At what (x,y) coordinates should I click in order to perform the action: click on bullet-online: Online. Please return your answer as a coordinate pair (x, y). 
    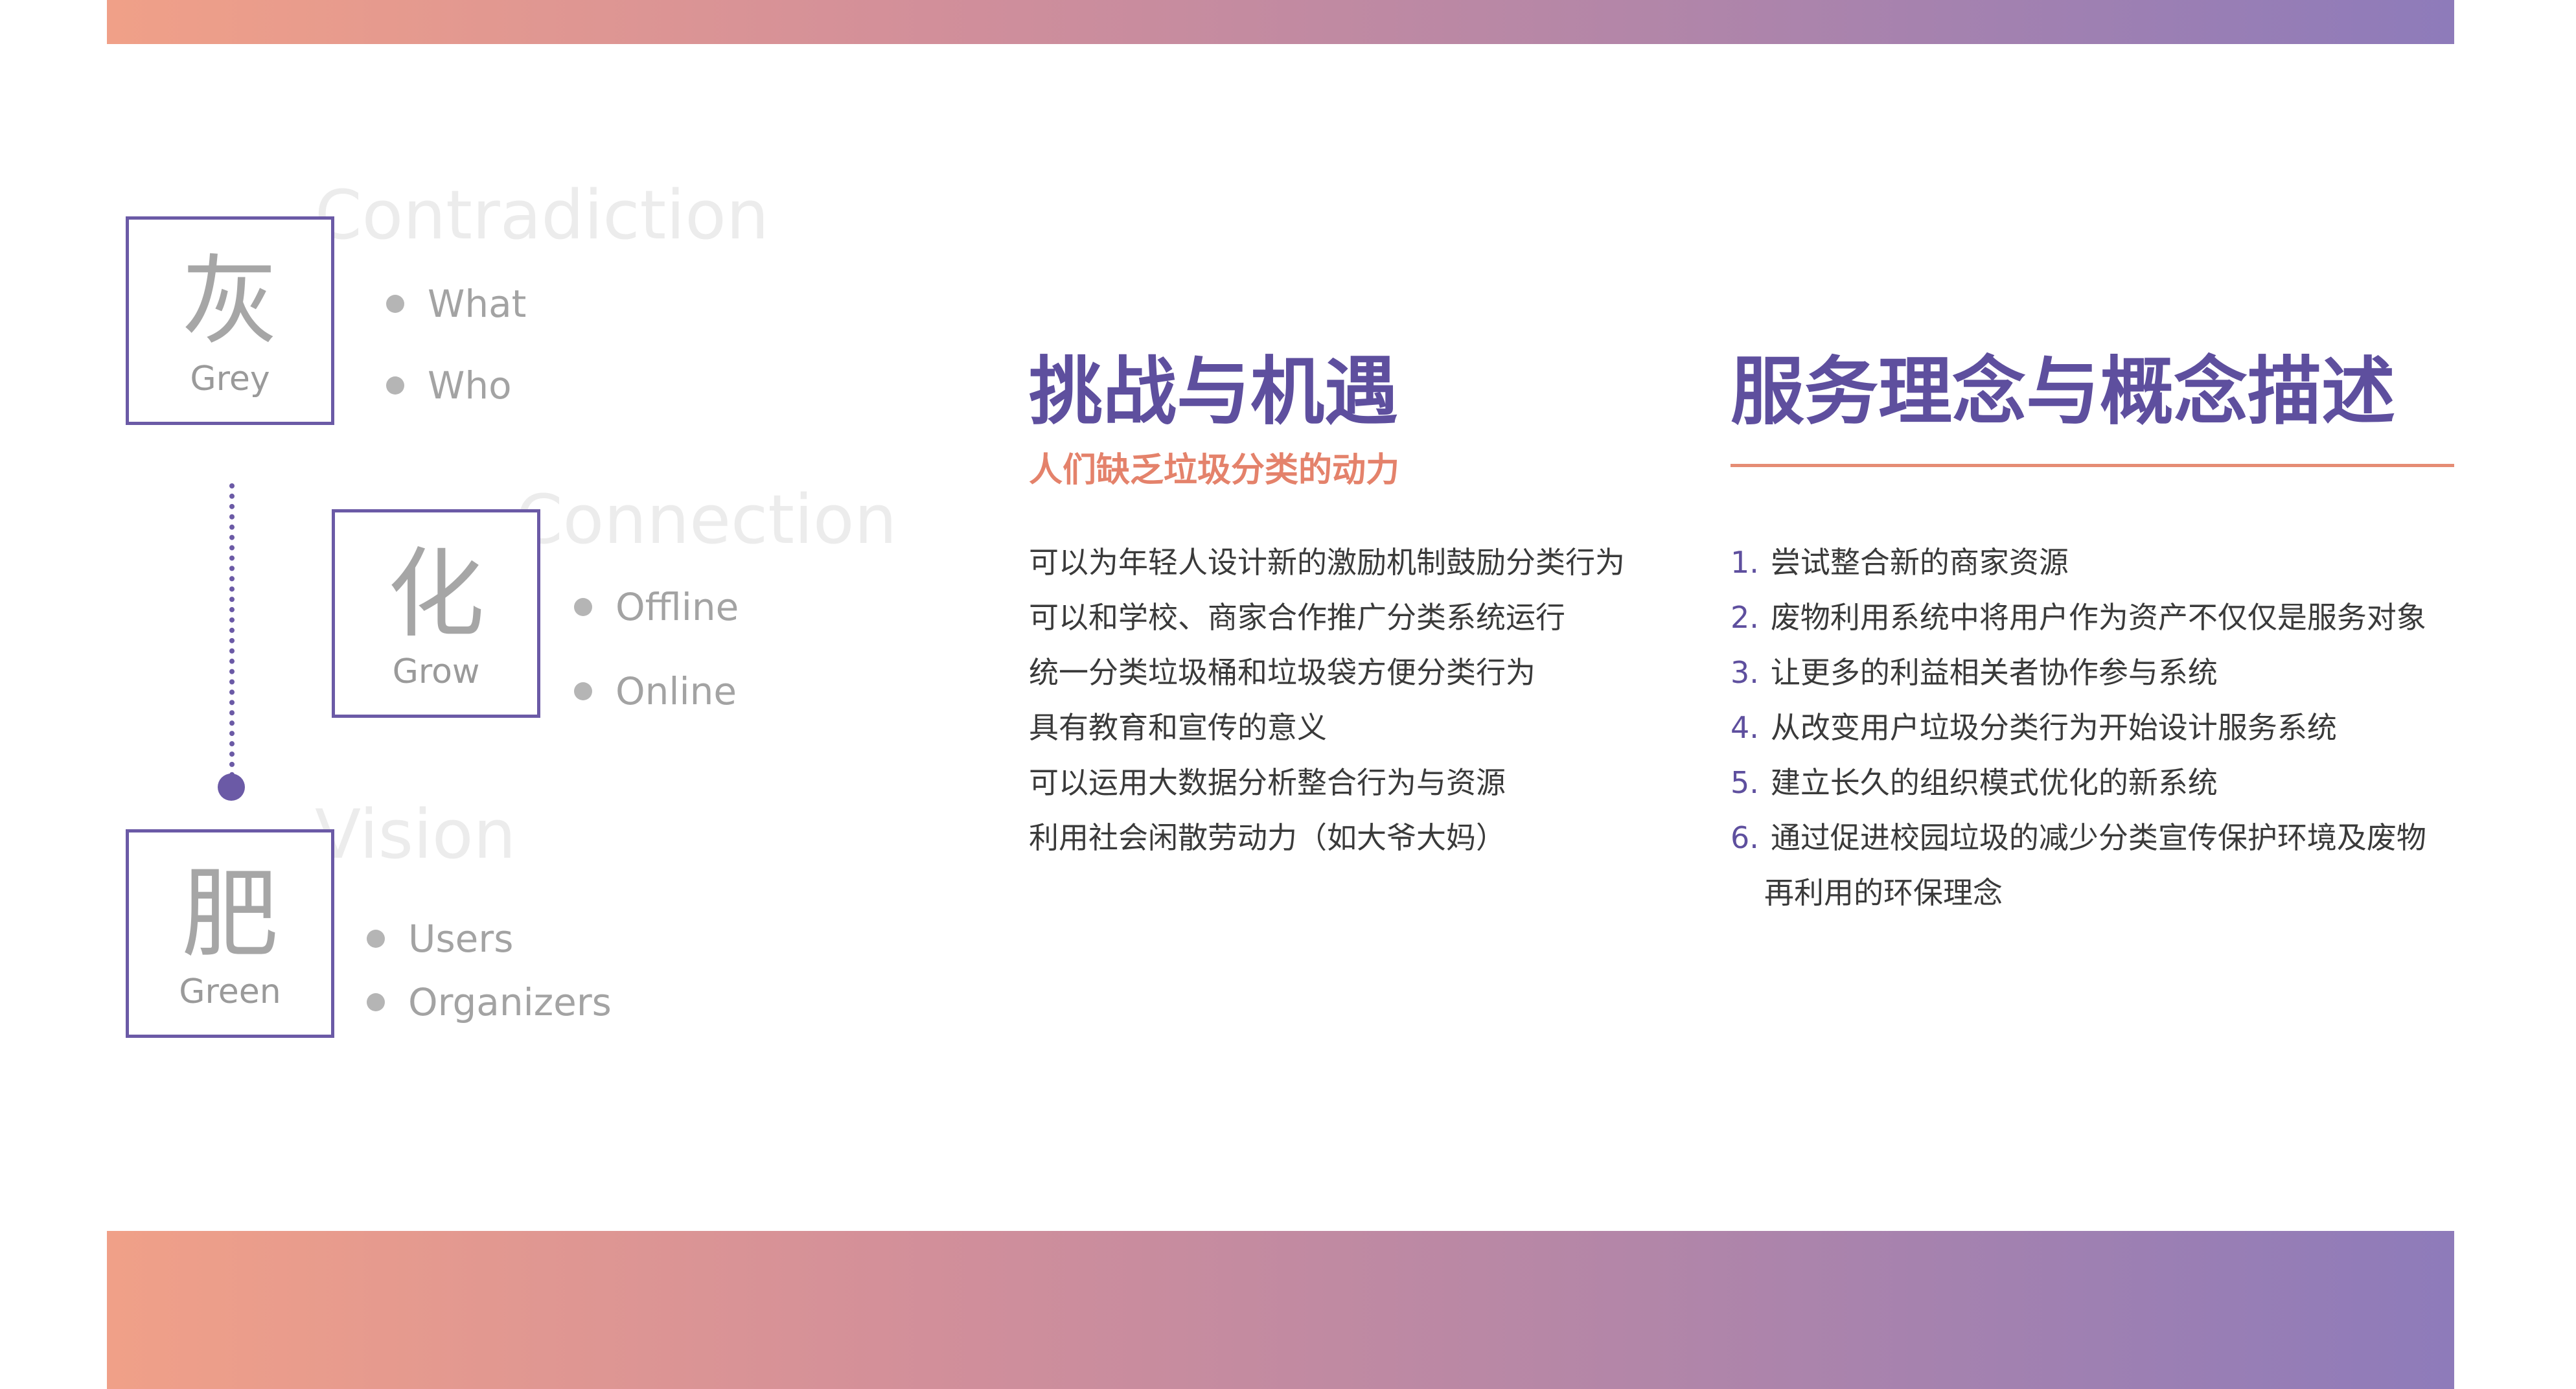
    Looking at the image, I should click on (655, 691).